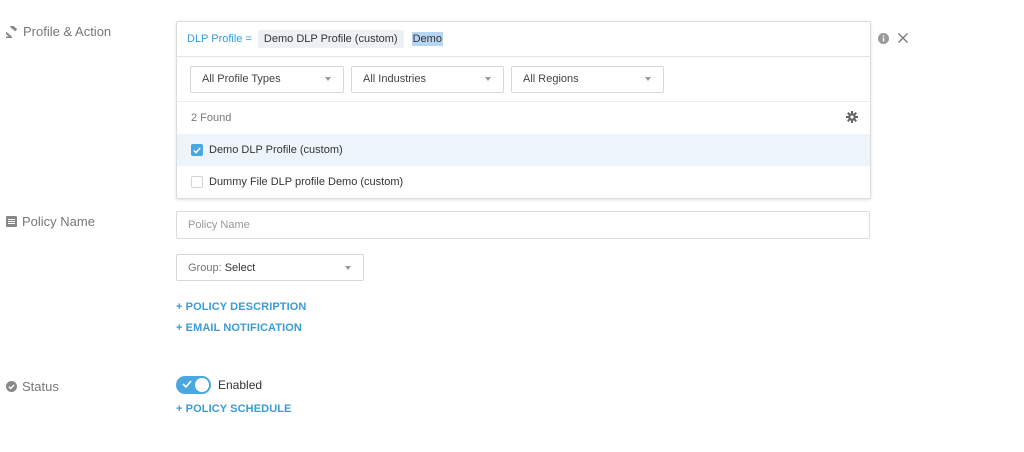  Describe the element at coordinates (903, 40) in the screenshot. I see `close-icon` at that location.